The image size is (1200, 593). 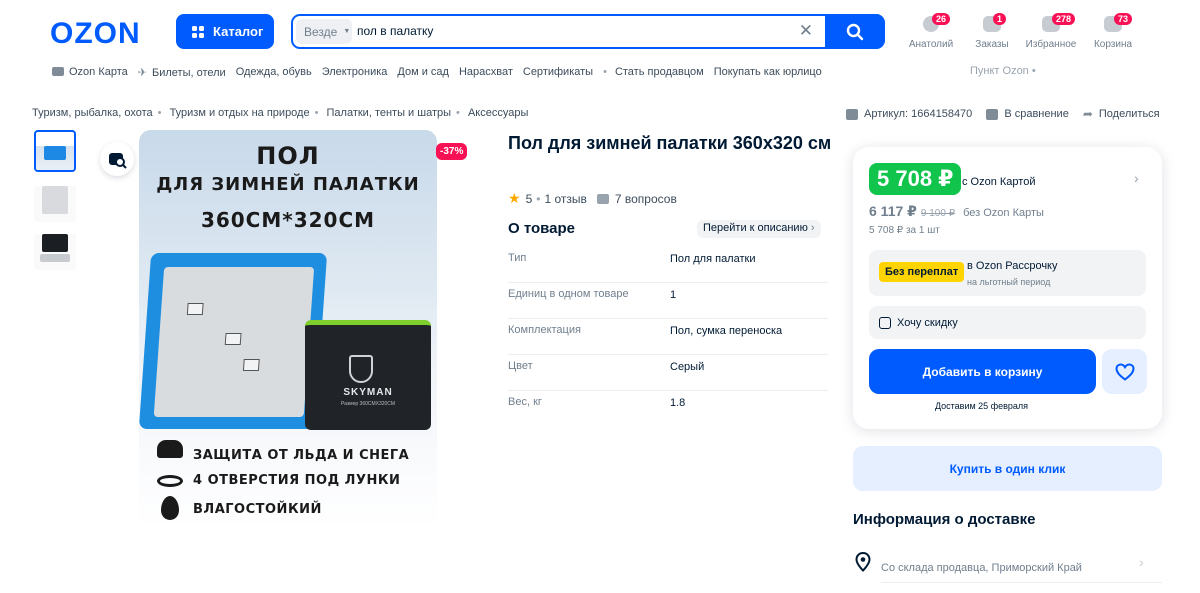 I want to click on breadcrumb-item: Аксессуары, so click(x=498, y=113).